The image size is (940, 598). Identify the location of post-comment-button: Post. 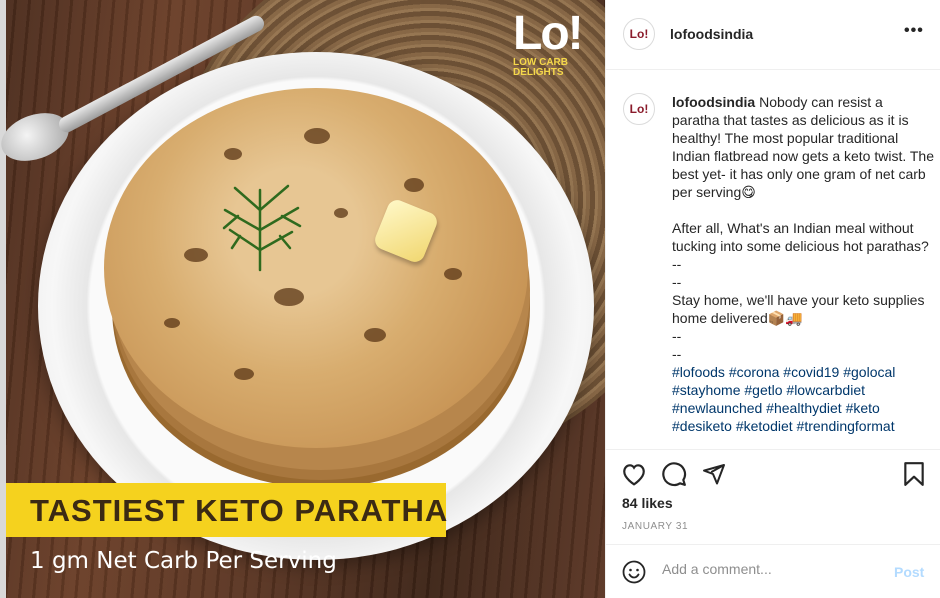
(909, 572).